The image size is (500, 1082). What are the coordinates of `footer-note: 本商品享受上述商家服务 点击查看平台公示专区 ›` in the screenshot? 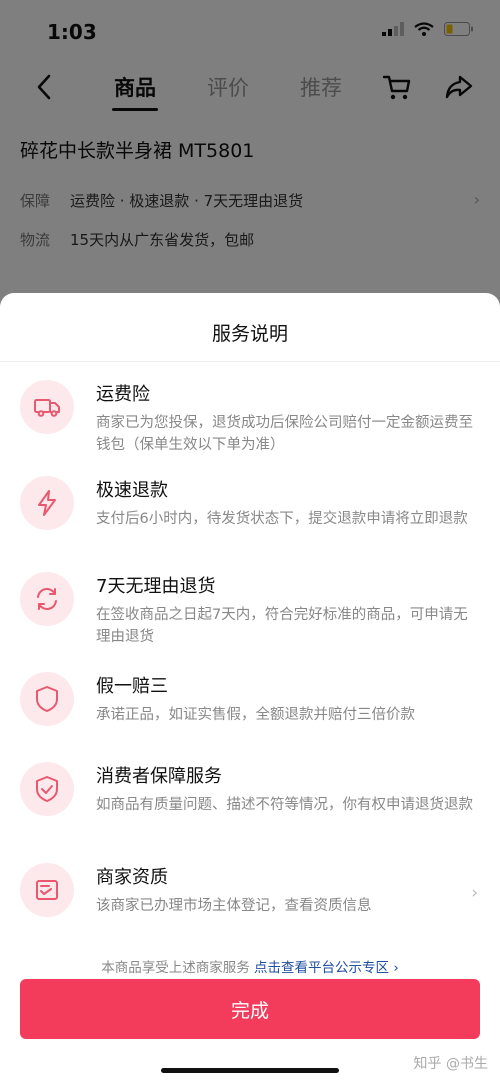 It's located at (250, 966).